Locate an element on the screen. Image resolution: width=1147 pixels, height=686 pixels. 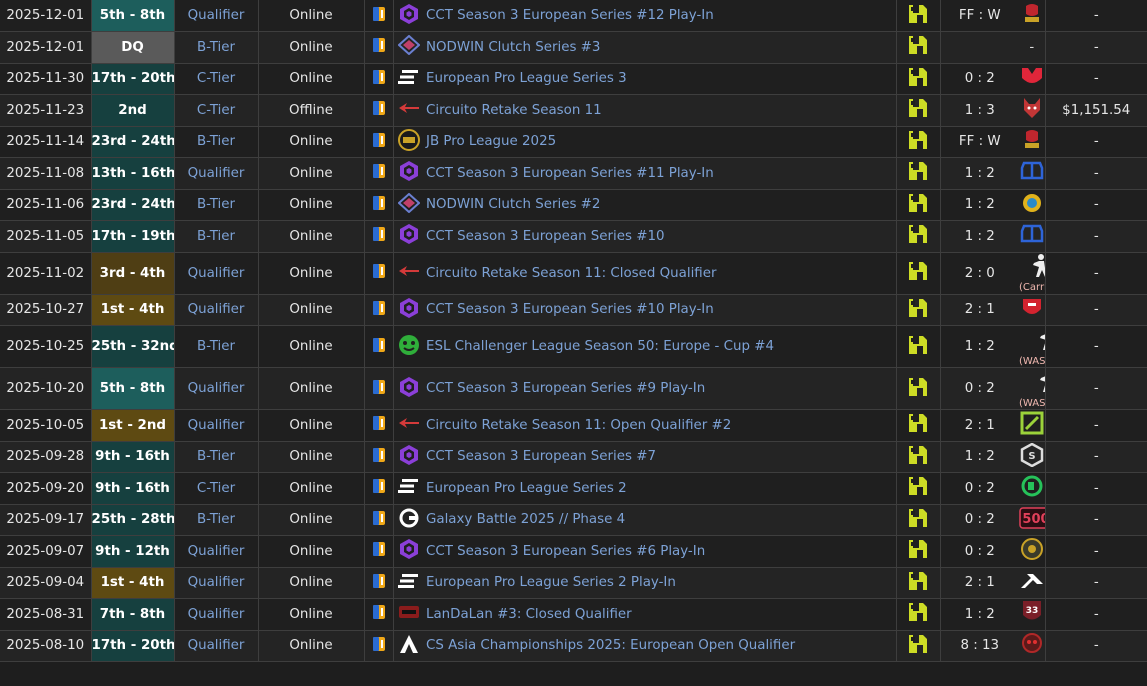
nodwin-icon is located at coordinates (409, 204).